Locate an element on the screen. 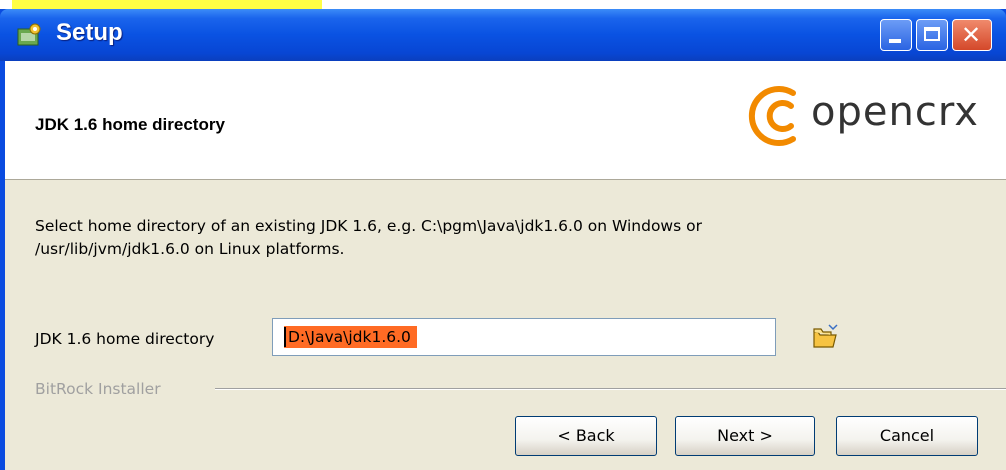  folder-open-icon is located at coordinates (825, 337).